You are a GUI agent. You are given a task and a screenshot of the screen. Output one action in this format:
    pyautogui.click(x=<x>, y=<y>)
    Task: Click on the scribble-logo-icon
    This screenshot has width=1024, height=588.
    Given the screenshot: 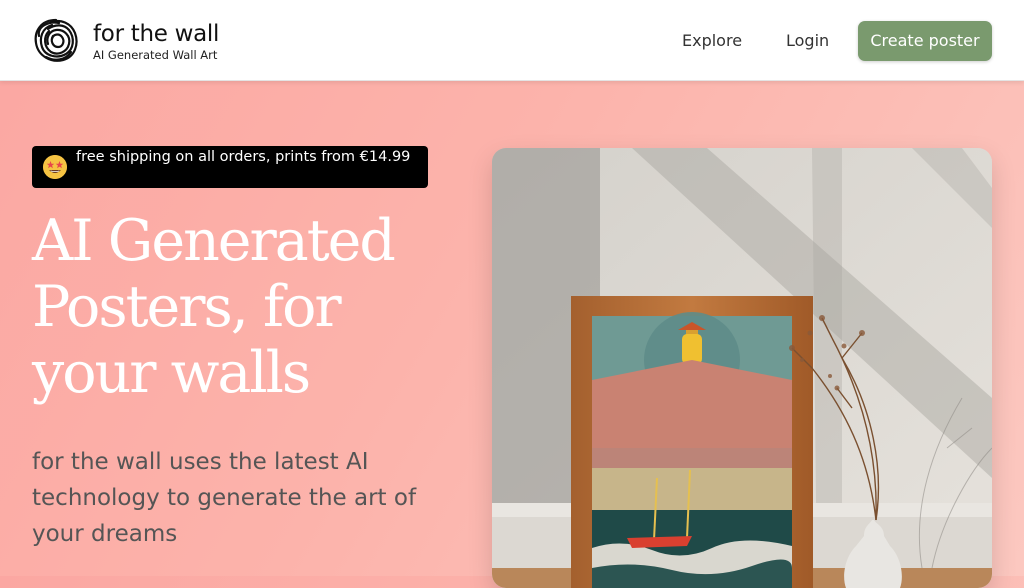 What is the action you would take?
    pyautogui.click(x=56, y=40)
    